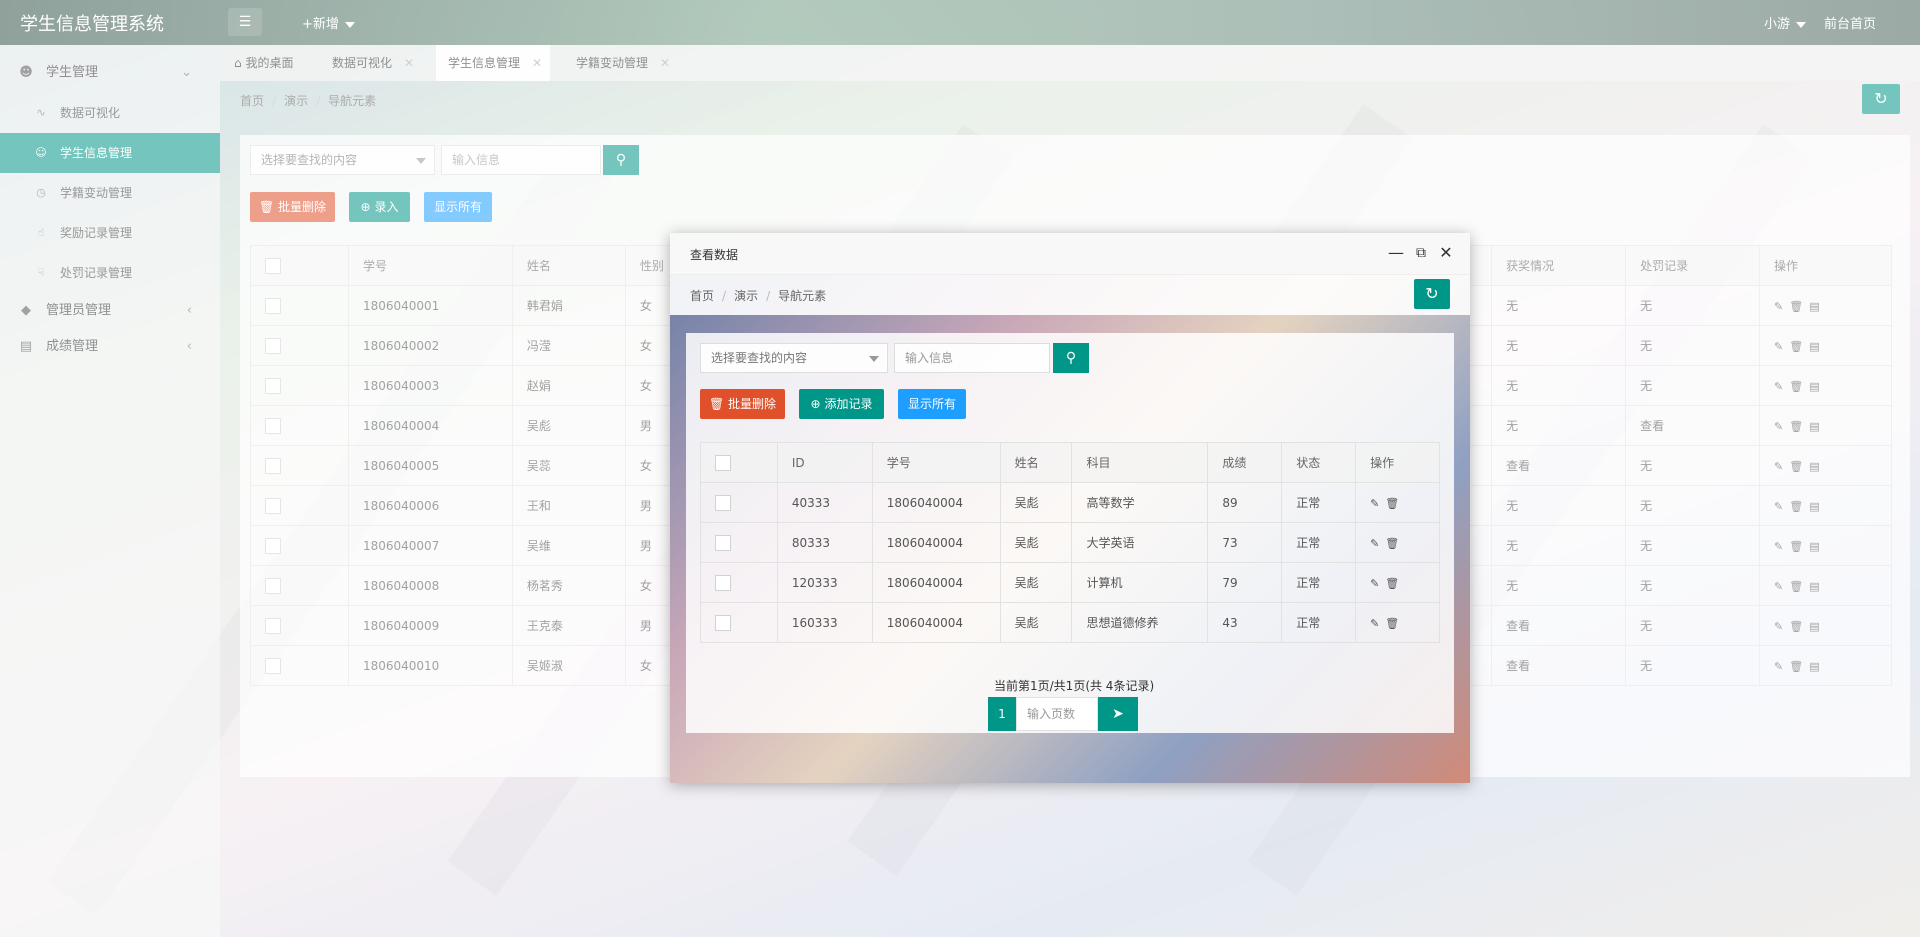  I want to click on breadcrumb: 首页 / 演示 / 导航元素, so click(758, 296).